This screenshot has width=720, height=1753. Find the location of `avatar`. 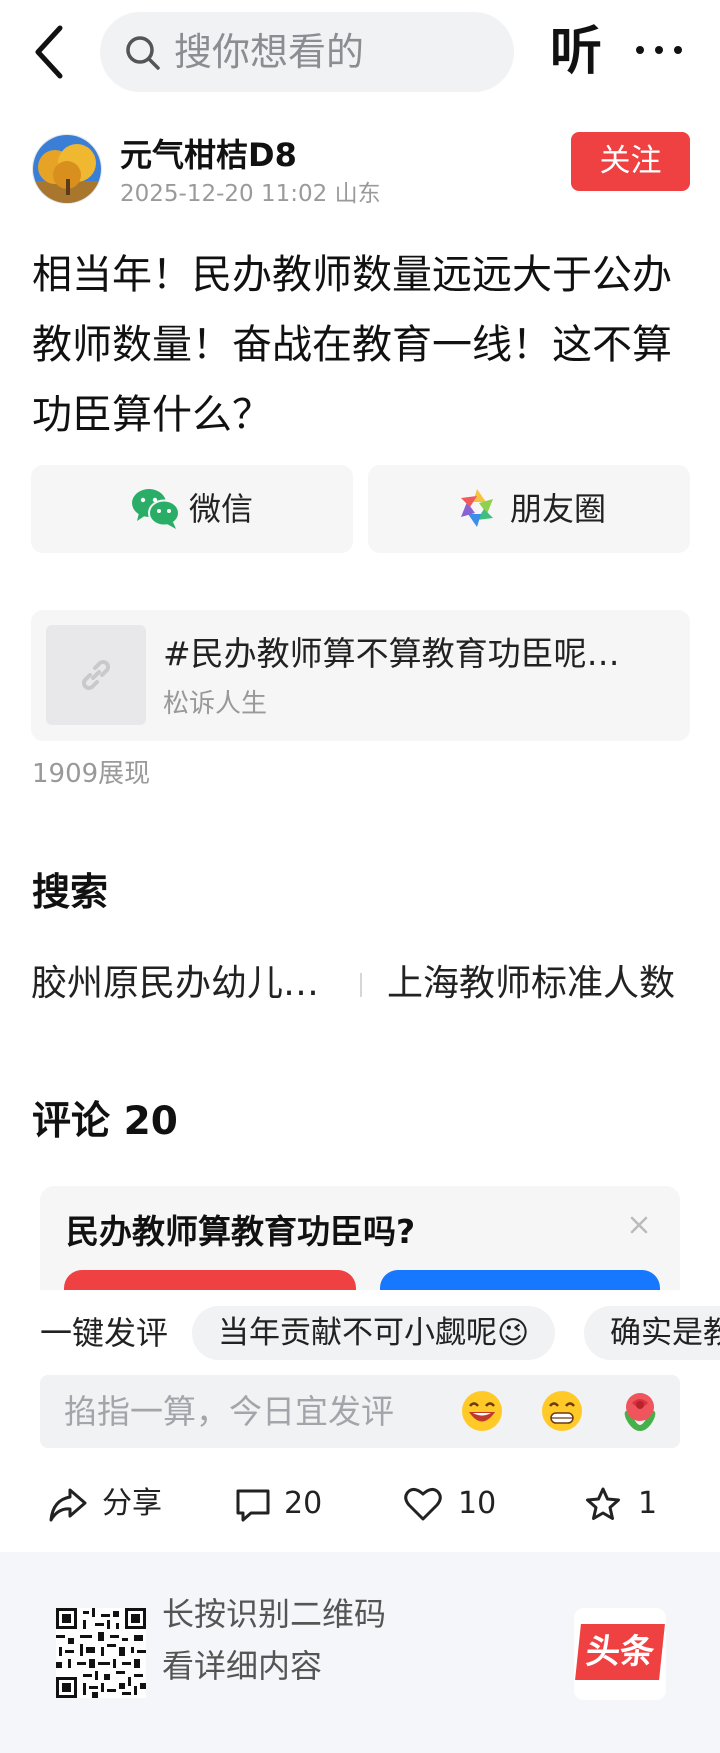

avatar is located at coordinates (67, 169).